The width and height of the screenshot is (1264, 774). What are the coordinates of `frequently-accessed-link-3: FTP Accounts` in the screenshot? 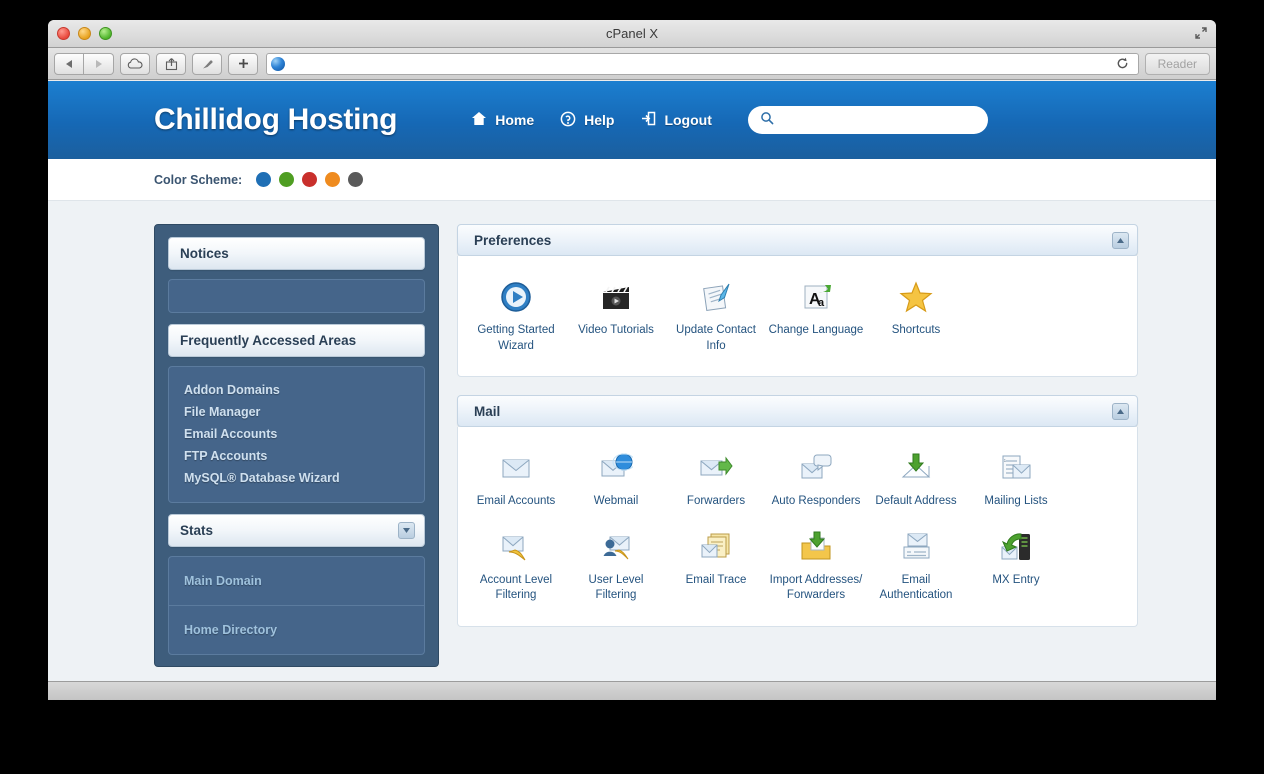 It's located at (296, 456).